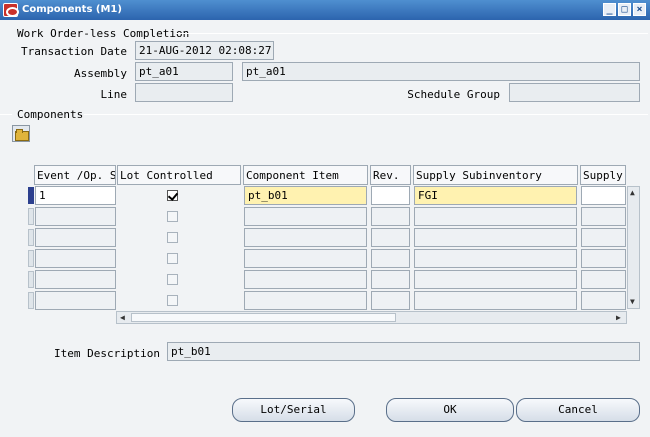 Image resolution: width=650 pixels, height=437 pixels. What do you see at coordinates (624, 9) in the screenshot?
I see `maximize-button: □` at bounding box center [624, 9].